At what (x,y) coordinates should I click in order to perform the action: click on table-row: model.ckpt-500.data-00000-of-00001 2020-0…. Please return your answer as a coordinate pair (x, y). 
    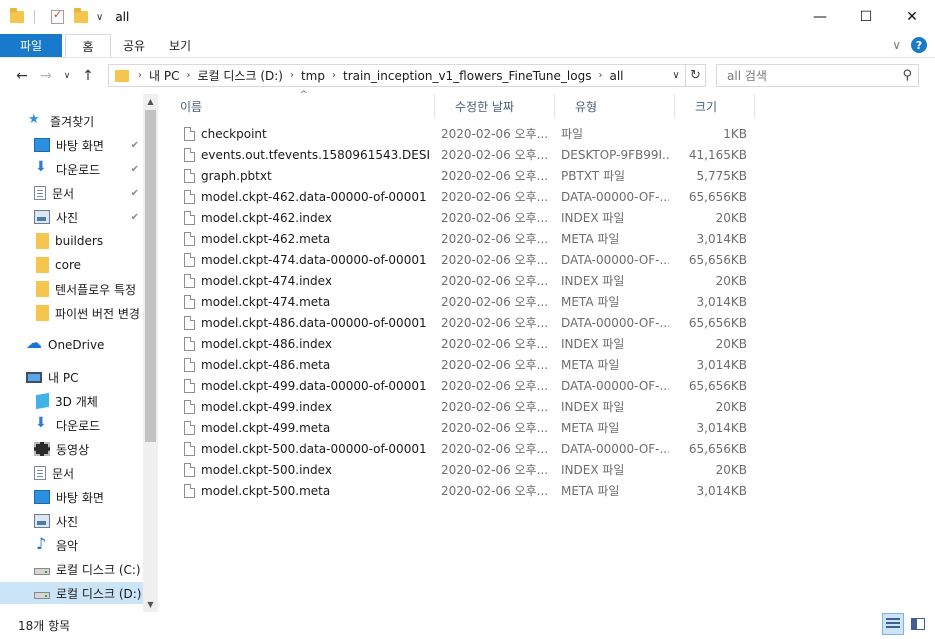
    Looking at the image, I should click on (460, 449).